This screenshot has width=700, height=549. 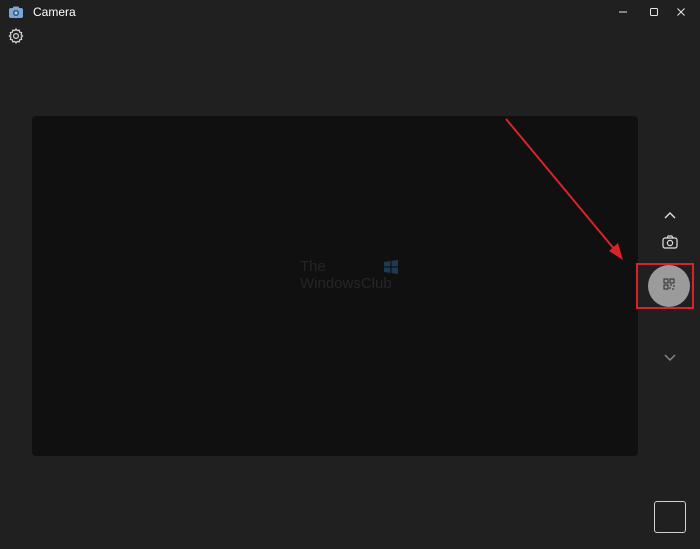 I want to click on qr-scan-icon, so click(x=669, y=286).